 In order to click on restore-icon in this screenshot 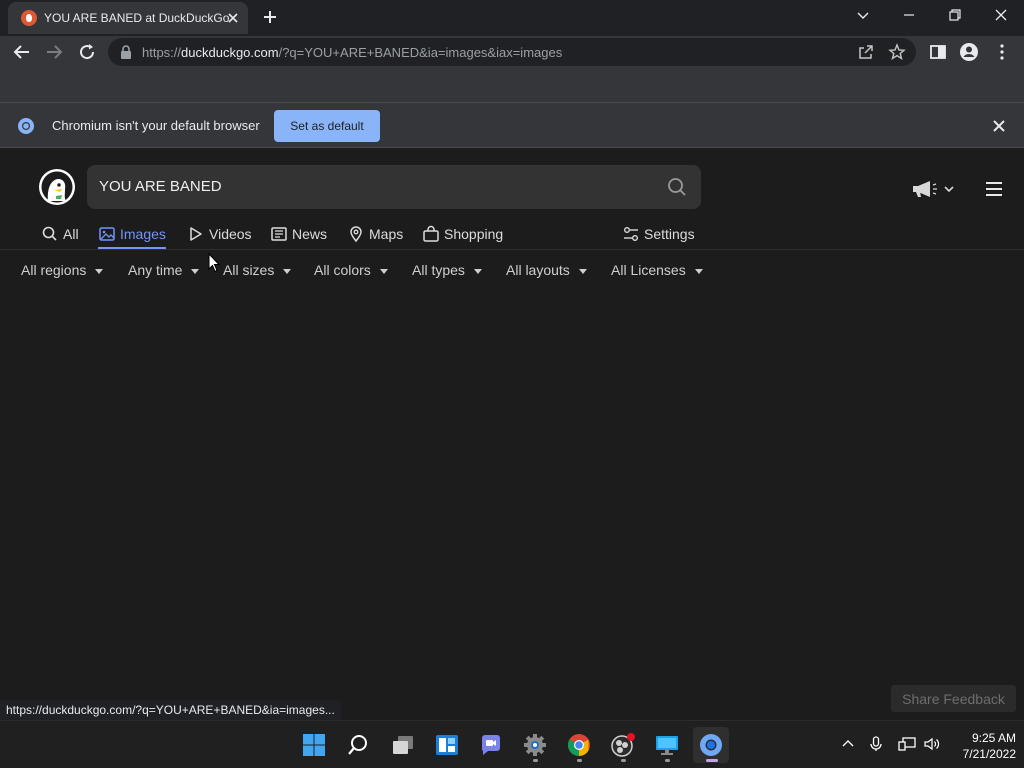, I will do `click(955, 15)`.